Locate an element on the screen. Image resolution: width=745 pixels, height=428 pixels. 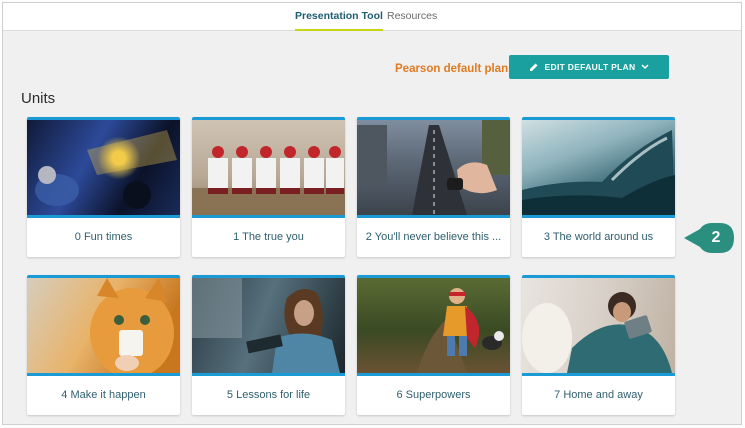
unit-card: 5 Lessons for life is located at coordinates (268, 345).